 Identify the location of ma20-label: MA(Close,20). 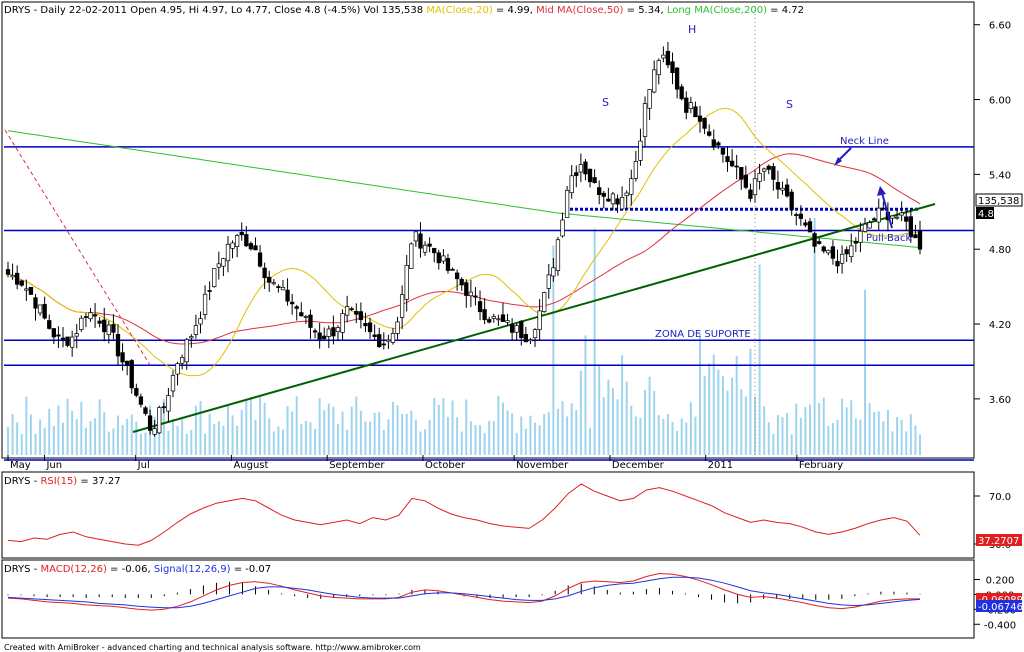
(459, 10).